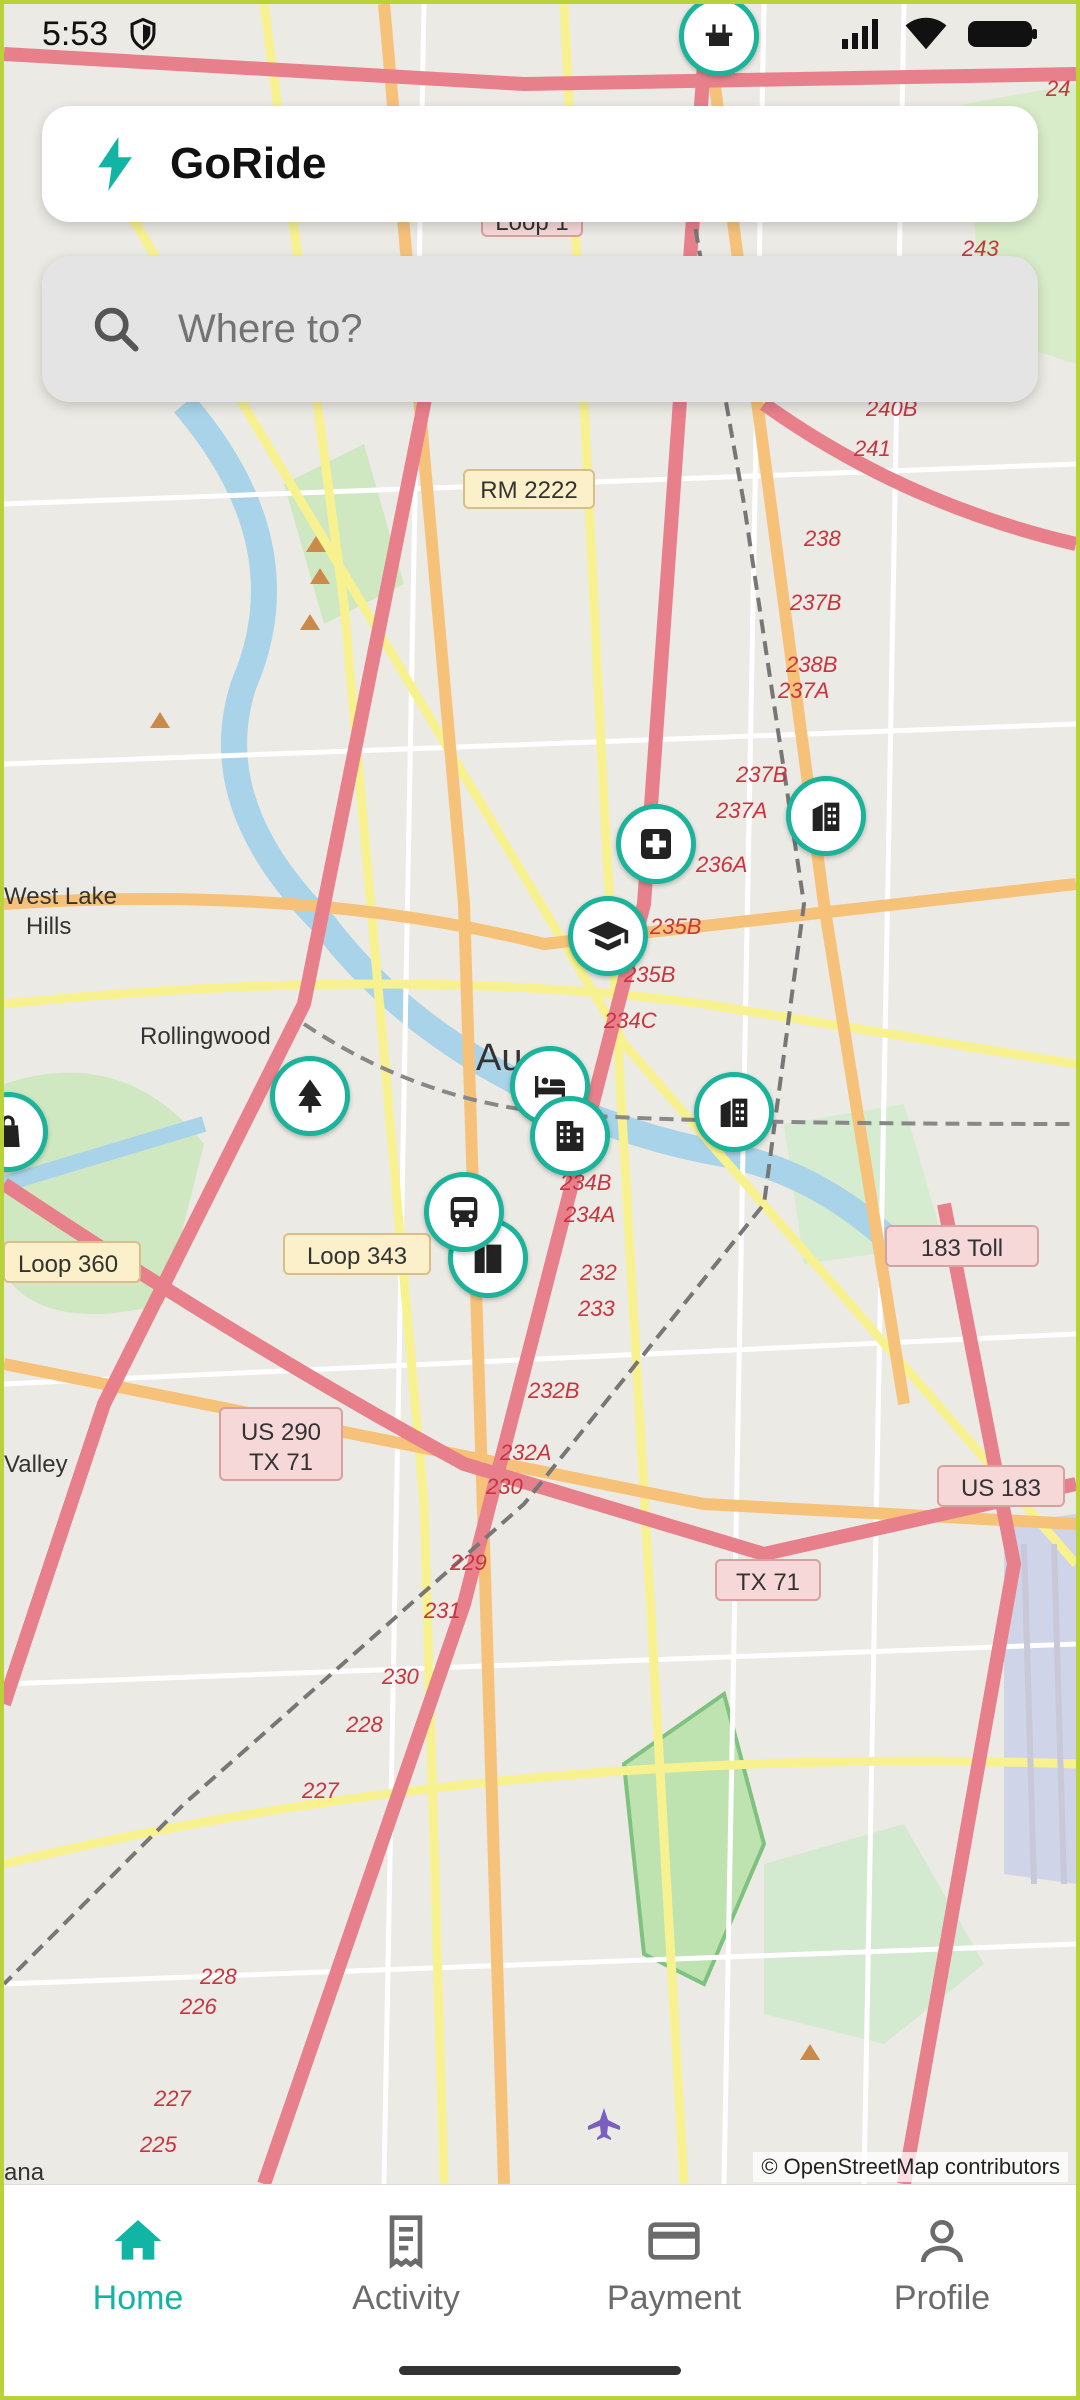  Describe the element at coordinates (630, 1020) in the screenshot. I see `exit-label: 234C` at that location.